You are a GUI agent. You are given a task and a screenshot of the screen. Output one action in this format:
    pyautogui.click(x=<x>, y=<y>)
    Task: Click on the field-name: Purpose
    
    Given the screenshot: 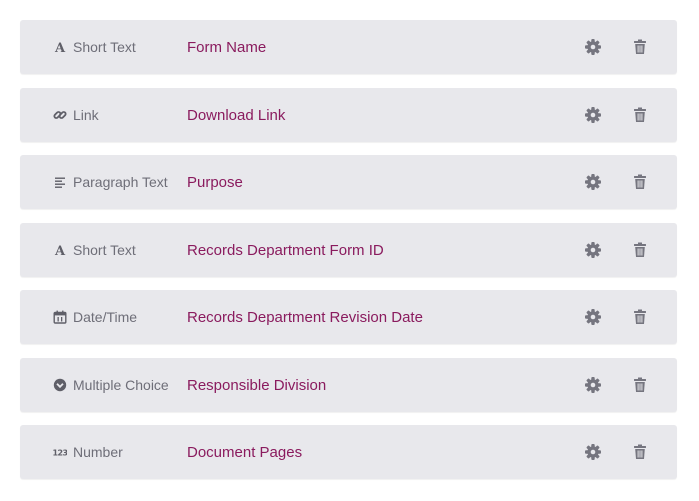 What is the action you would take?
    pyautogui.click(x=215, y=182)
    